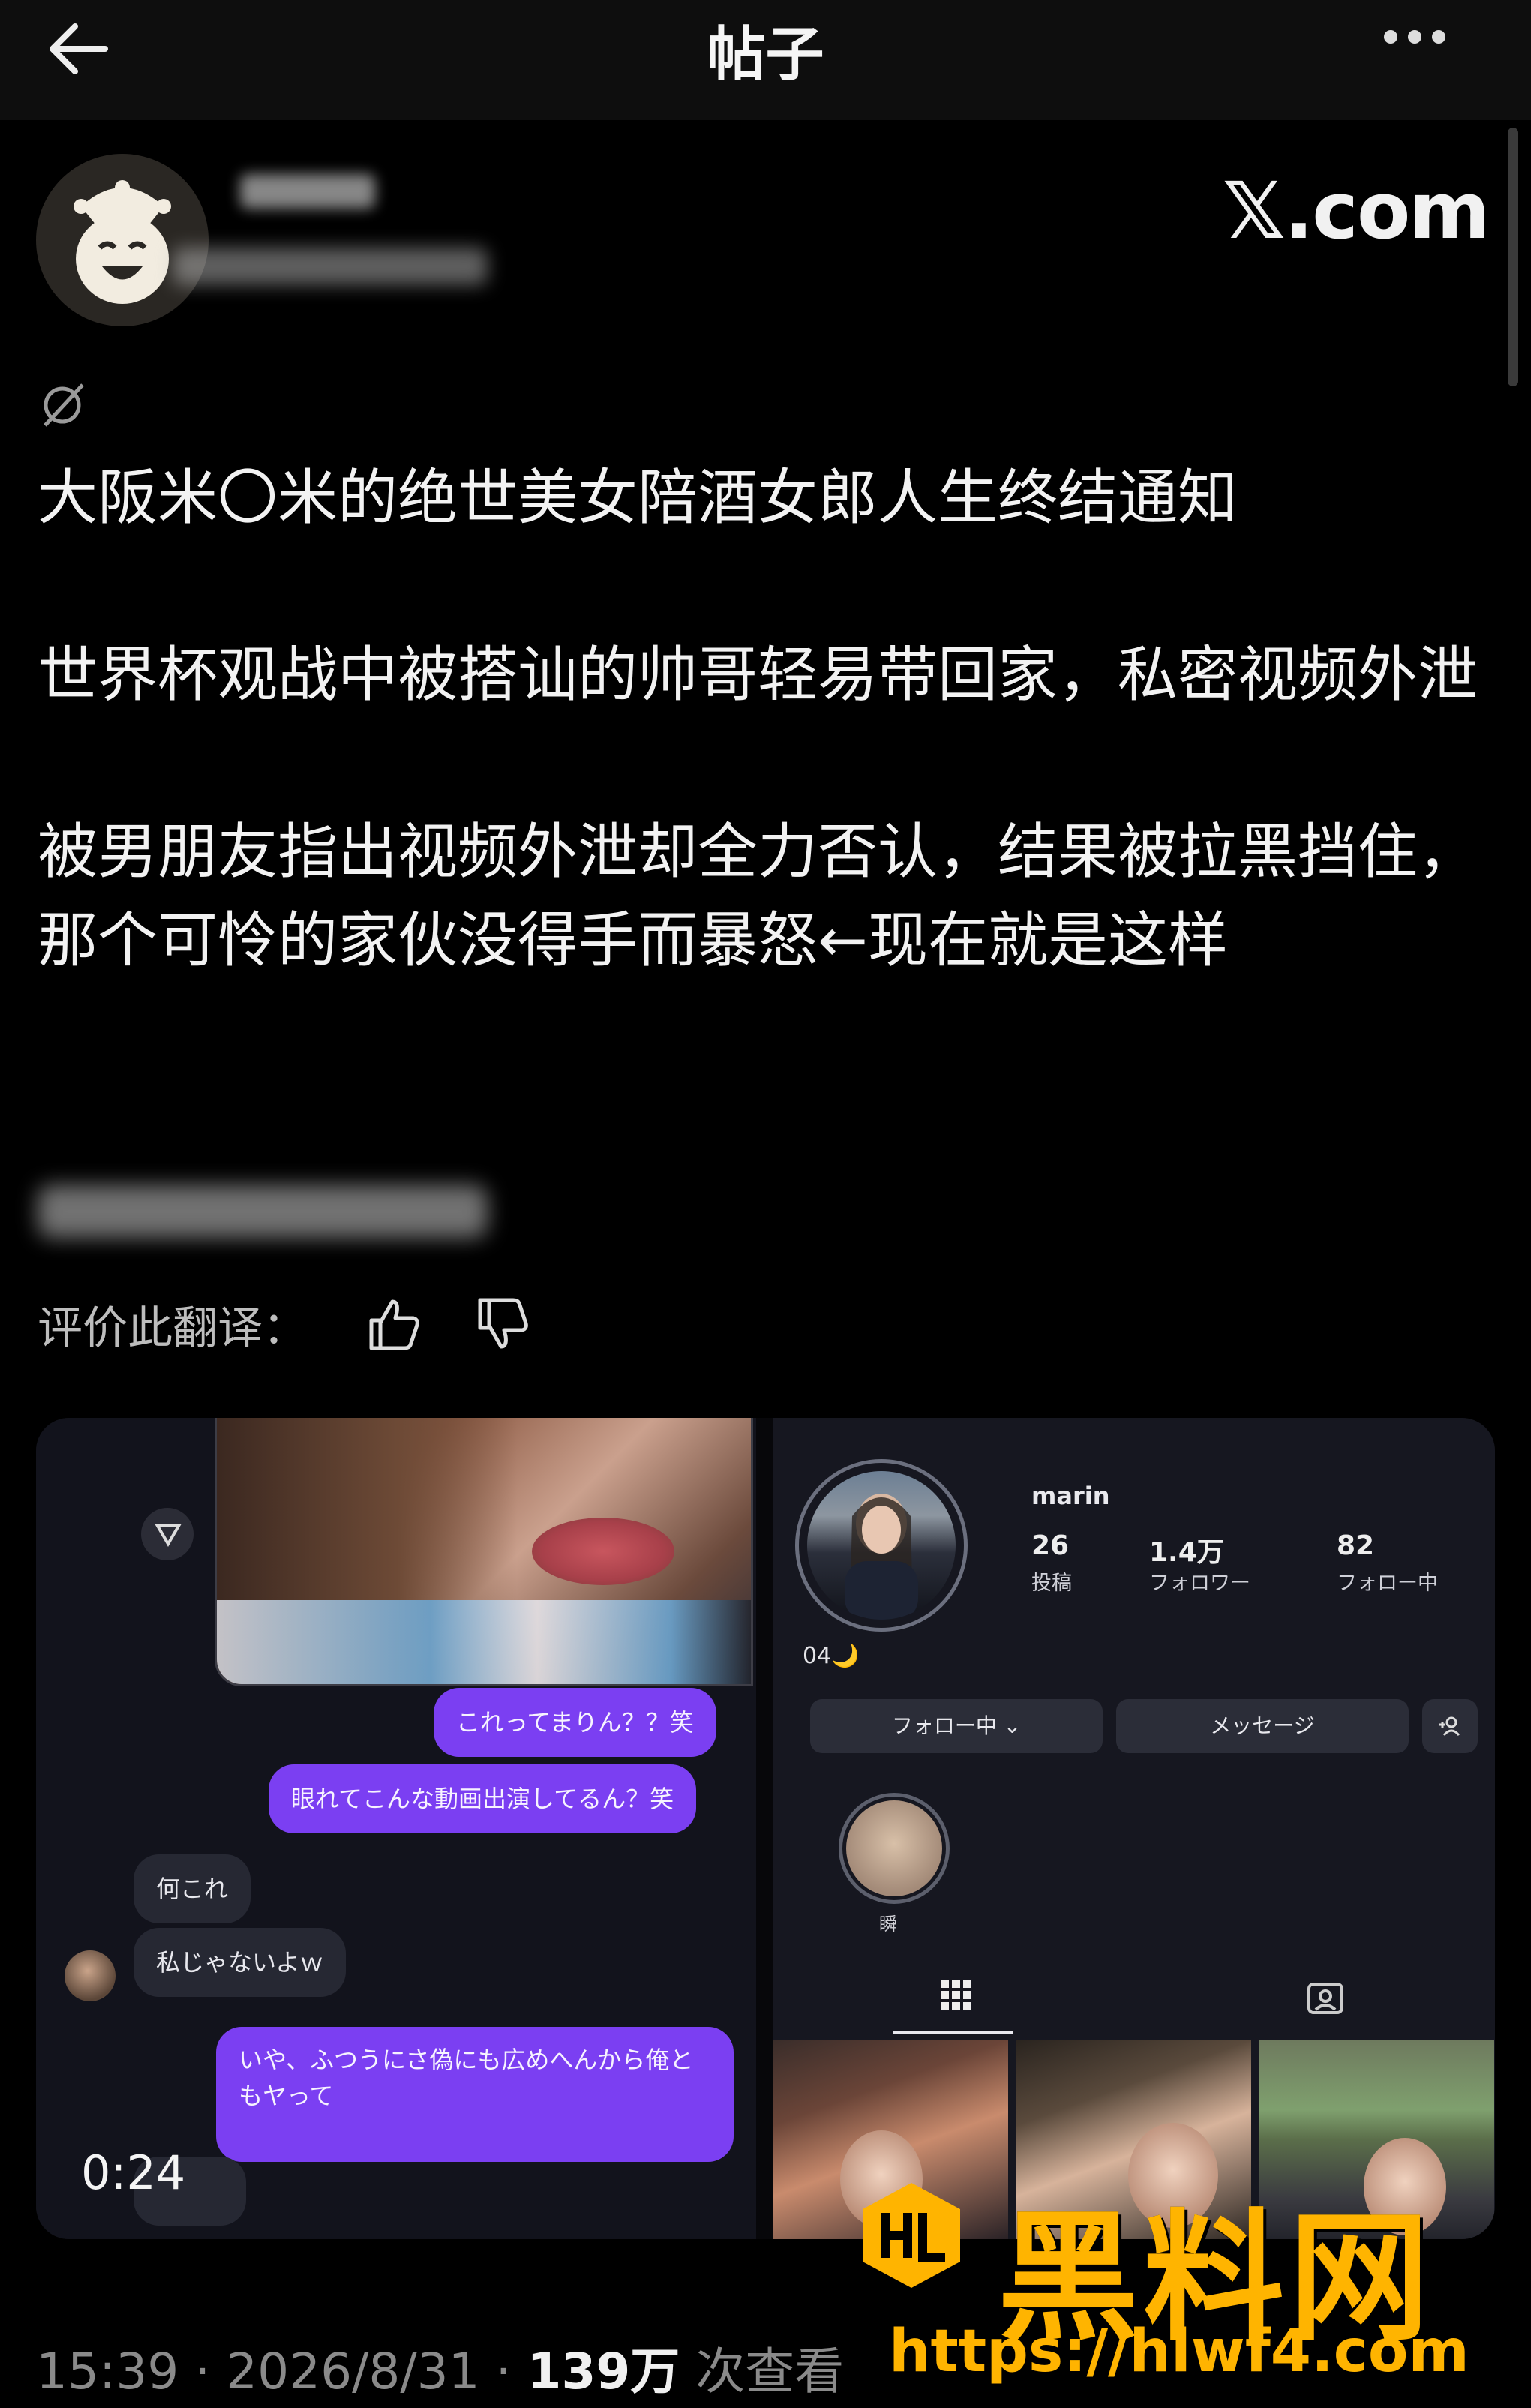  Describe the element at coordinates (1051, 1545) in the screenshot. I see `posts-count: 26` at that location.